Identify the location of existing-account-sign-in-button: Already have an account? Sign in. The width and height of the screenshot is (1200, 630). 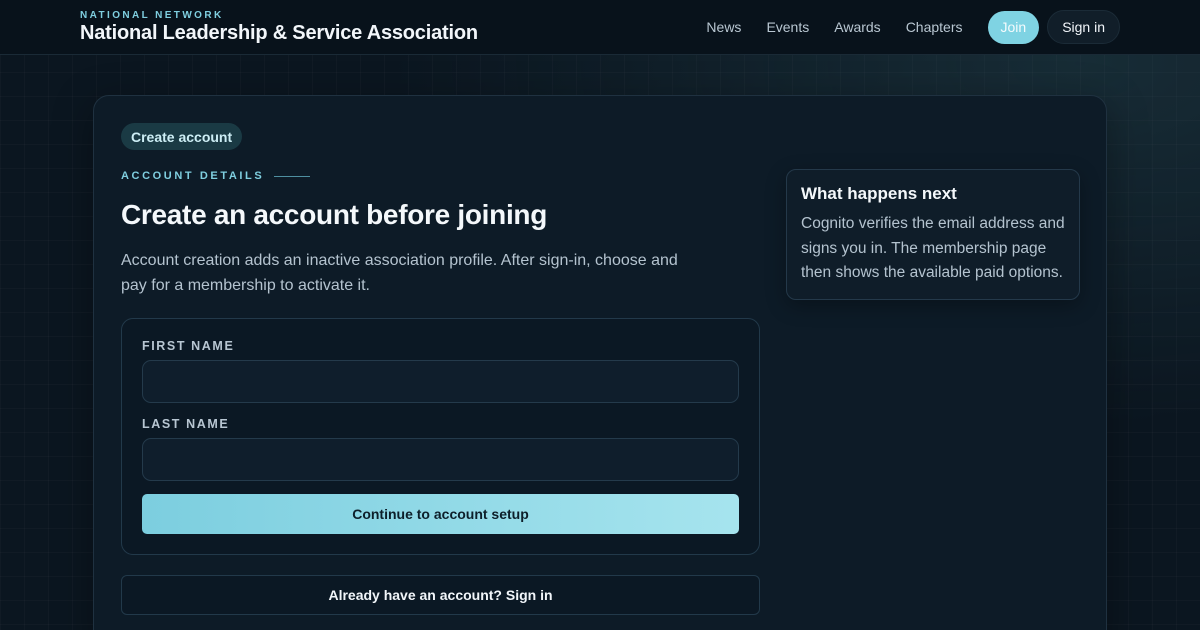
(440, 595).